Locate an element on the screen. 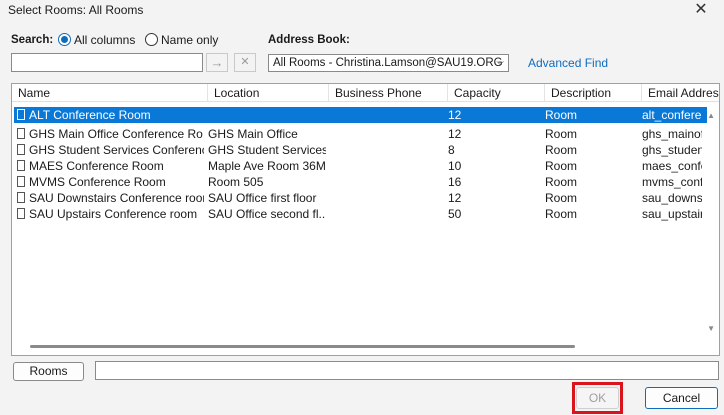 The image size is (724, 415). column-header-name: Name is located at coordinates (110, 93).